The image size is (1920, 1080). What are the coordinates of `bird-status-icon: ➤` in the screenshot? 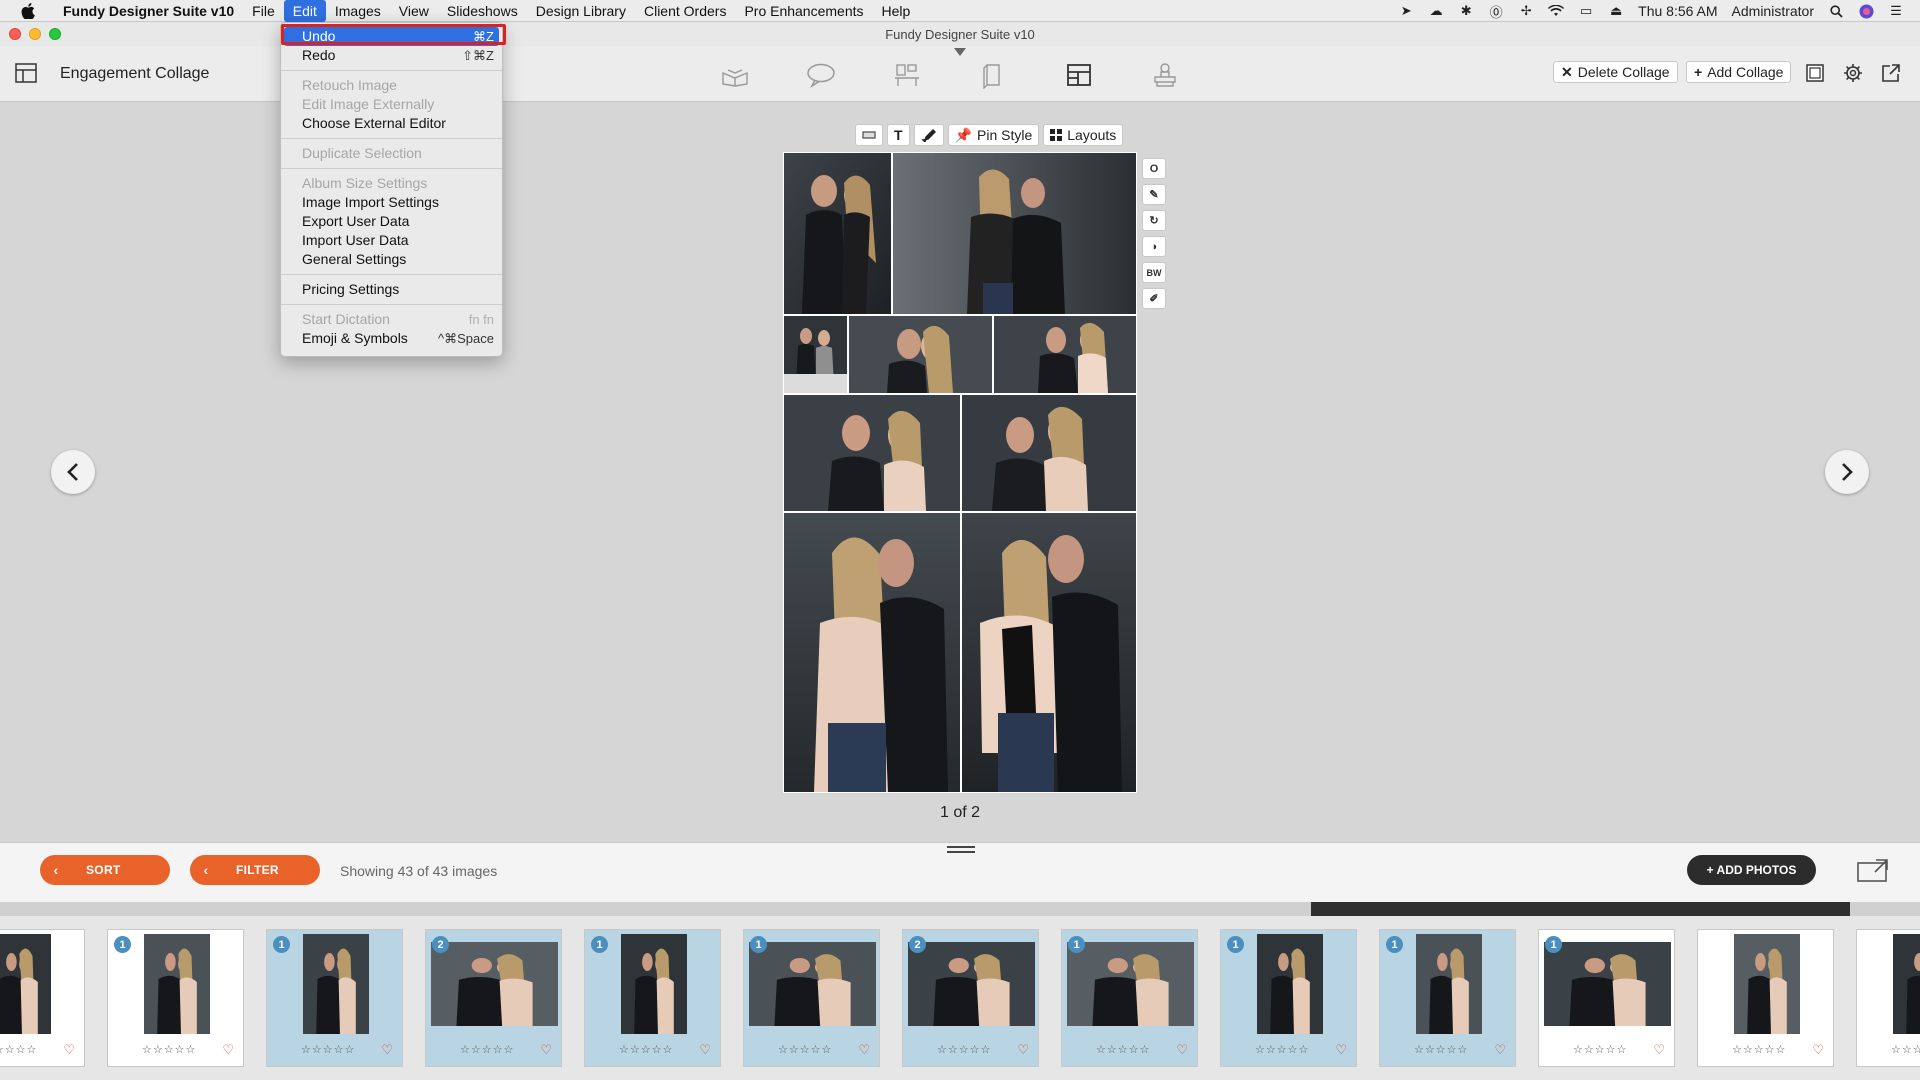 It's located at (1406, 11).